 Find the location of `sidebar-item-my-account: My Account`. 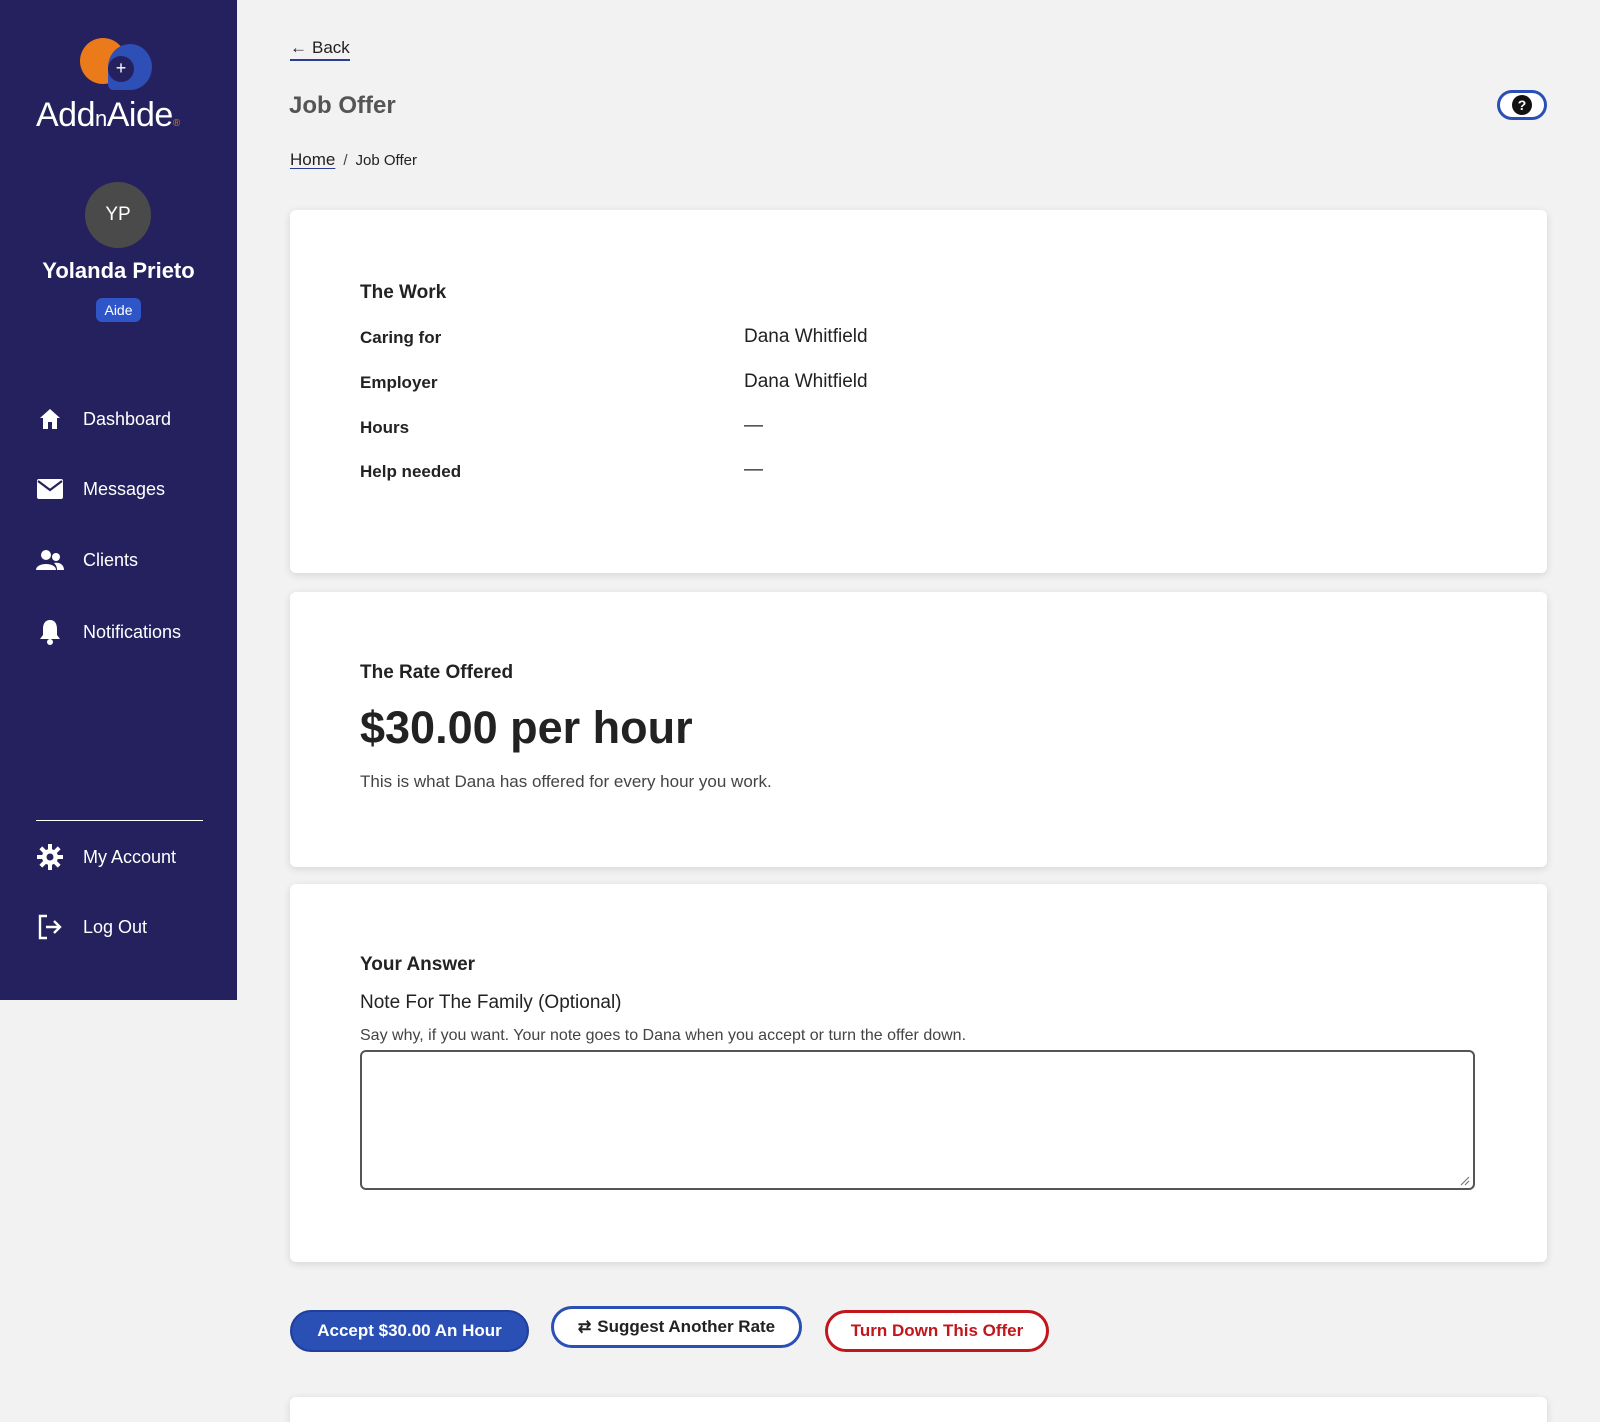

sidebar-item-my-account: My Account is located at coordinates (131, 857).